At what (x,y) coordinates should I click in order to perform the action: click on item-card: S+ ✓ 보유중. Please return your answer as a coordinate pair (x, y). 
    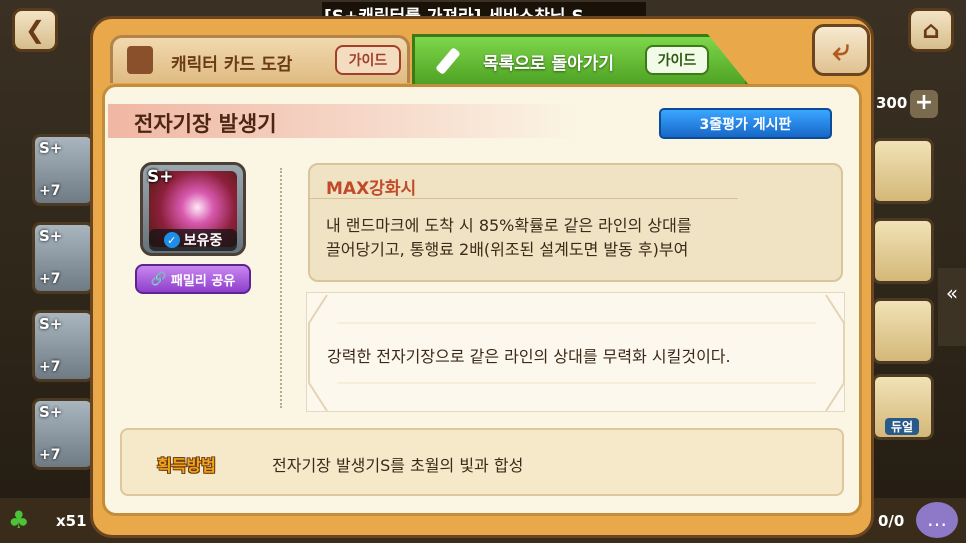
    Looking at the image, I should click on (193, 209).